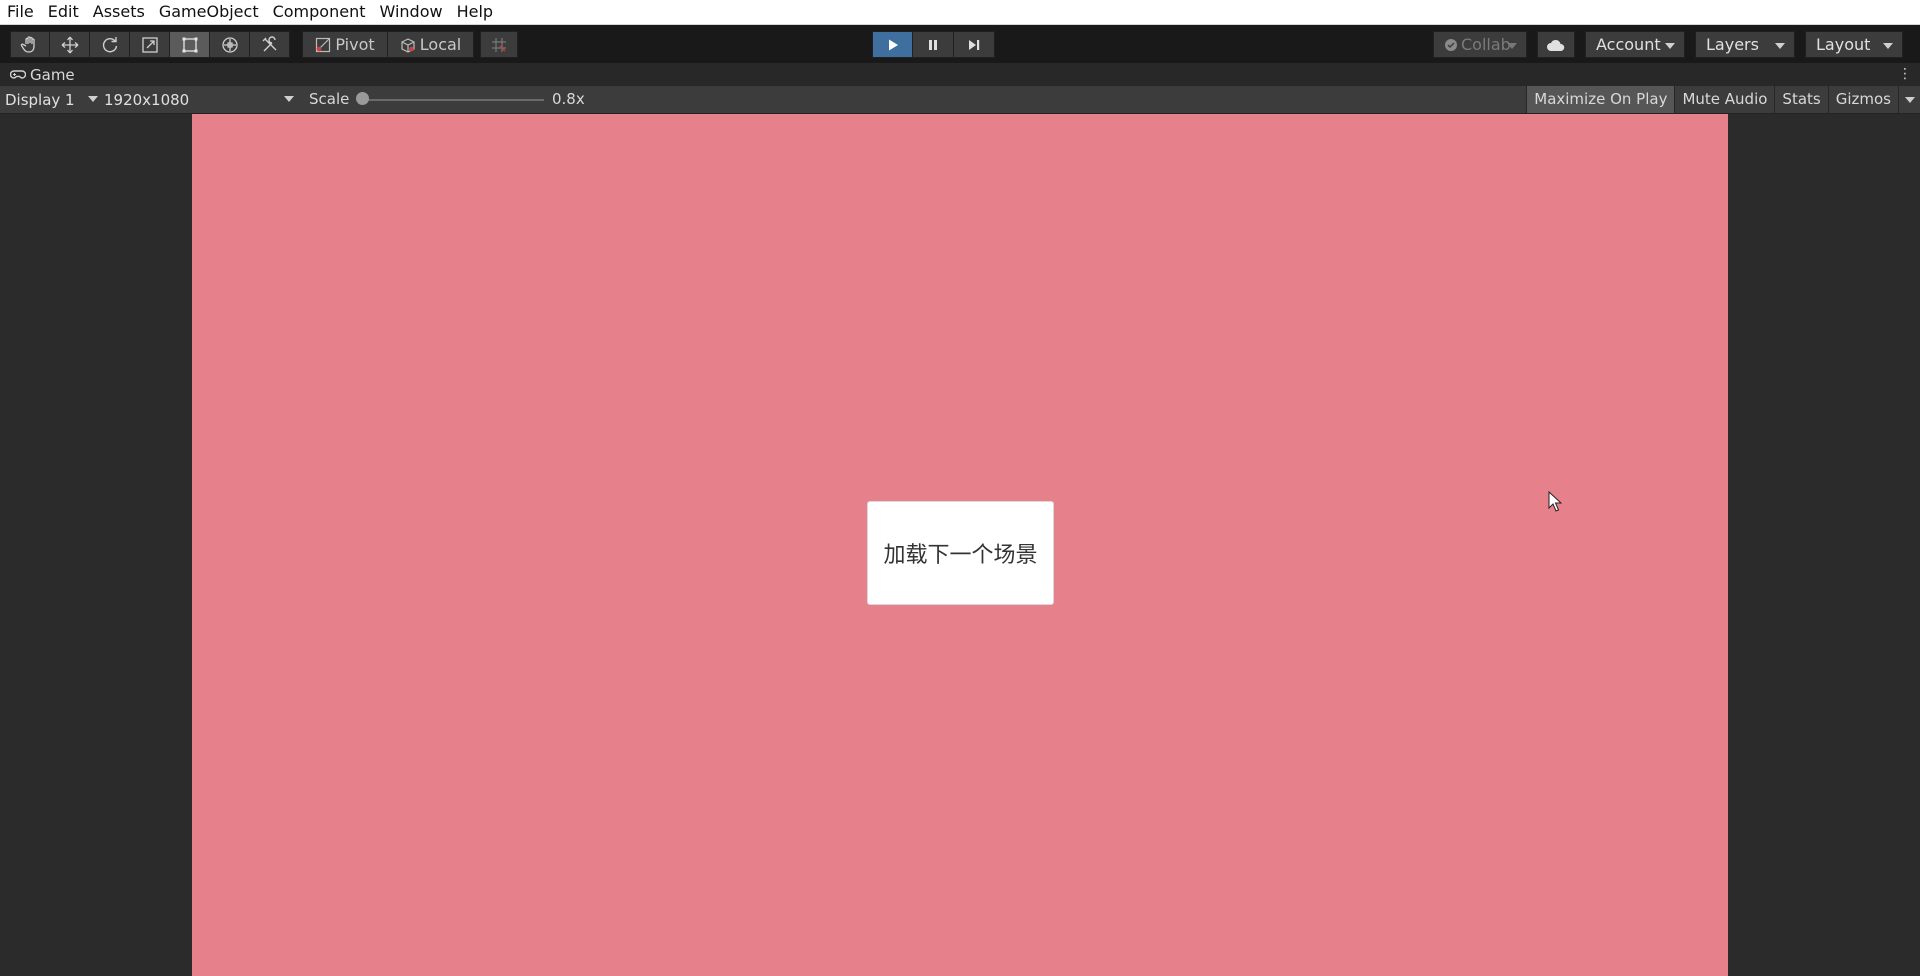  What do you see at coordinates (119, 12) in the screenshot?
I see `menu-assets: Assets` at bounding box center [119, 12].